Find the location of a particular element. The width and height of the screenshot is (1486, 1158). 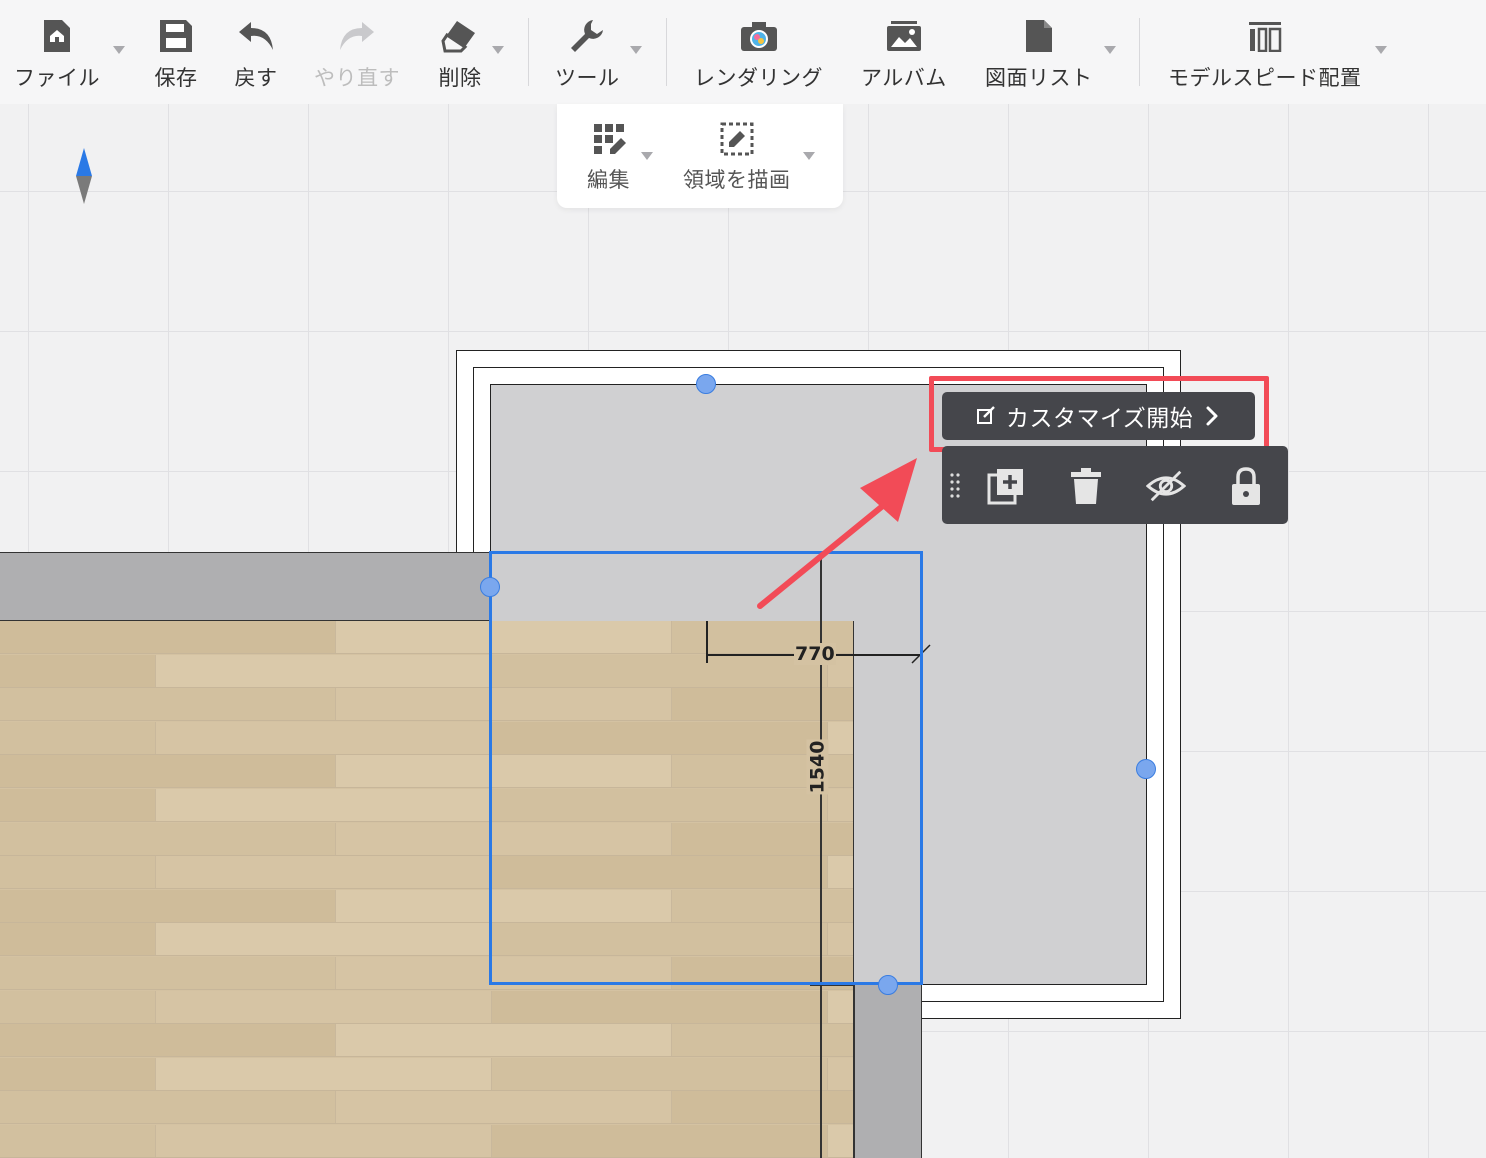

undo-icon is located at coordinates (256, 36).